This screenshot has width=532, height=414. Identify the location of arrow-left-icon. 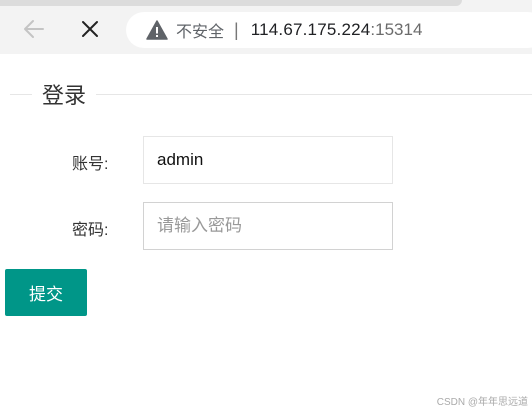
(34, 29).